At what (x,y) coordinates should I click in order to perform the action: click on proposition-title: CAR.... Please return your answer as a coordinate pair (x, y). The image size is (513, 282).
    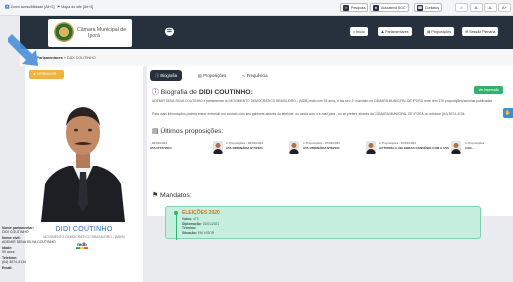
    Looking at the image, I should click on (469, 148).